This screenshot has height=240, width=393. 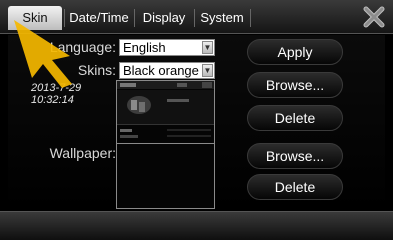 What do you see at coordinates (167, 47) in the screenshot?
I see `language-select: English ▼` at bounding box center [167, 47].